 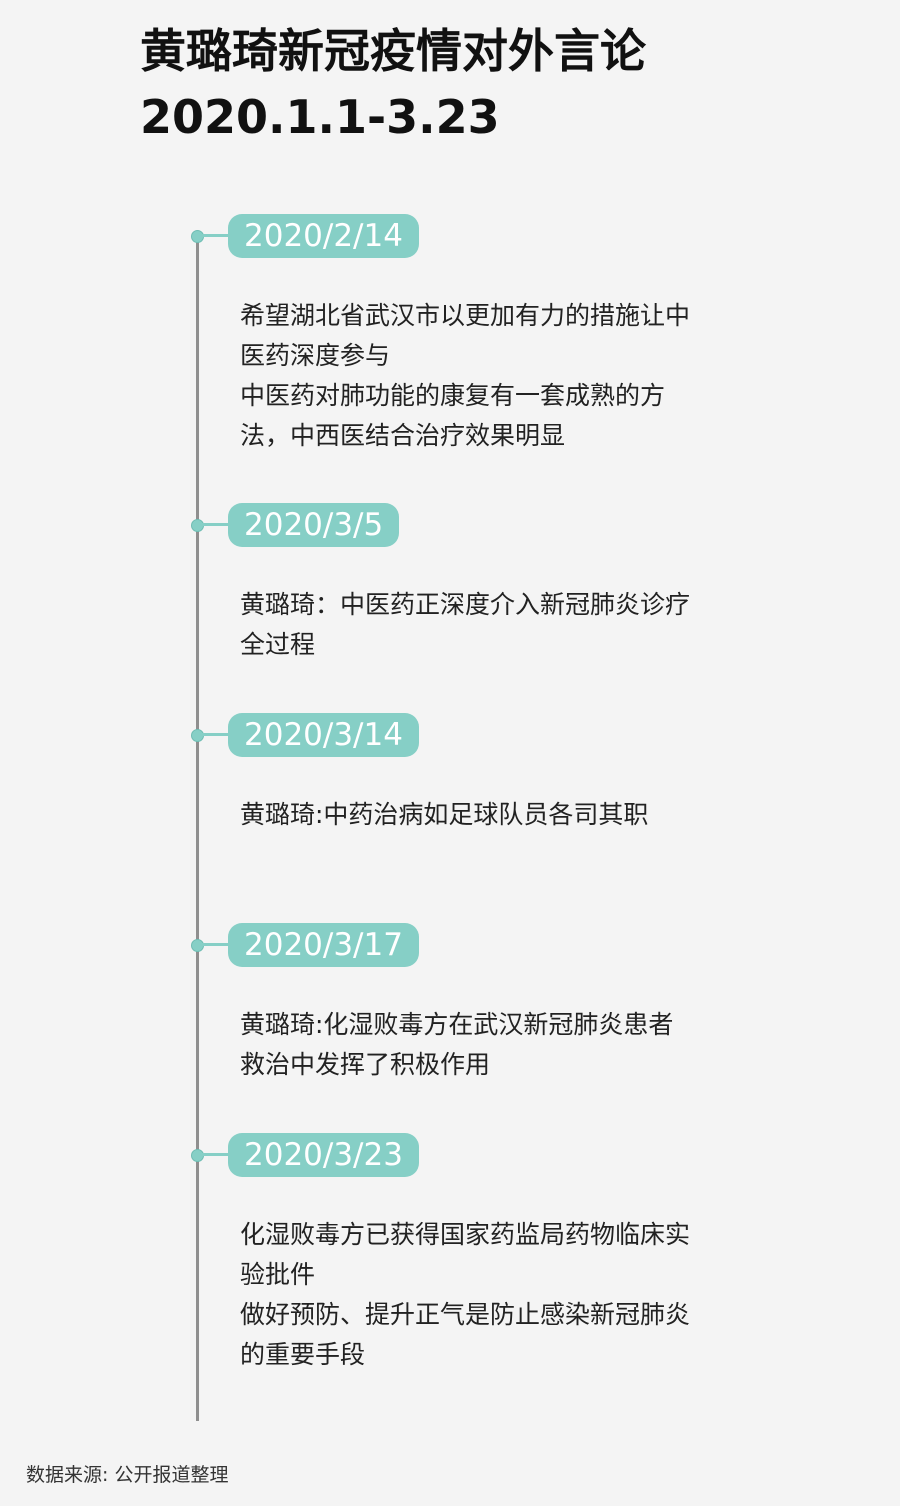 What do you see at coordinates (197, 828) in the screenshot?
I see `timeline-axis` at bounding box center [197, 828].